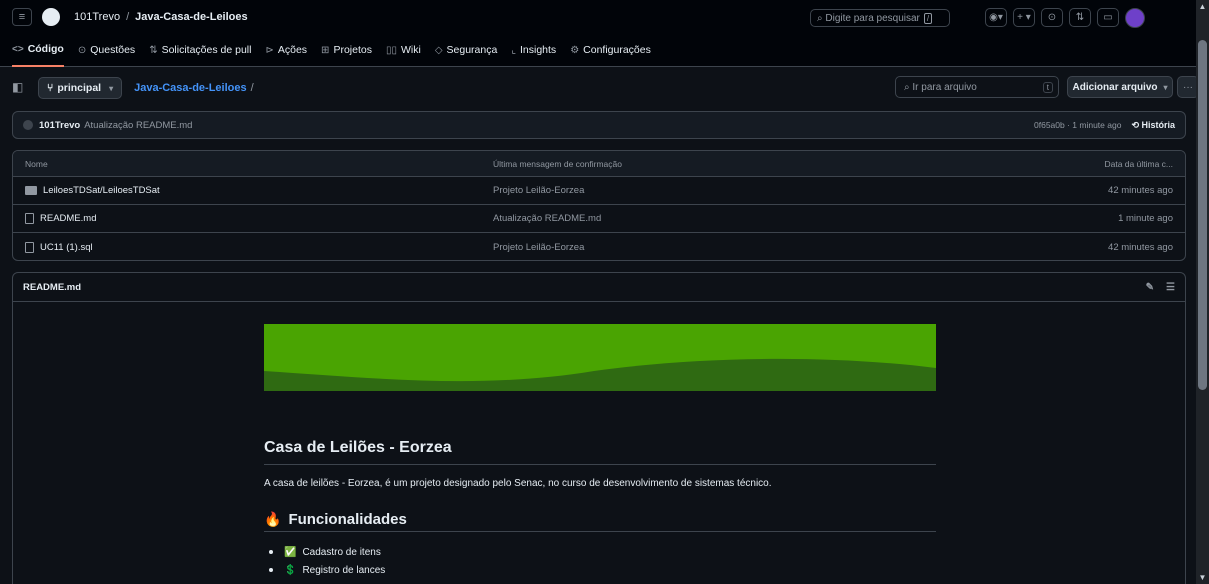 The width and height of the screenshot is (1209, 584). Describe the element at coordinates (1202, 577) in the screenshot. I see `scroll-down-icon: ▼` at that location.